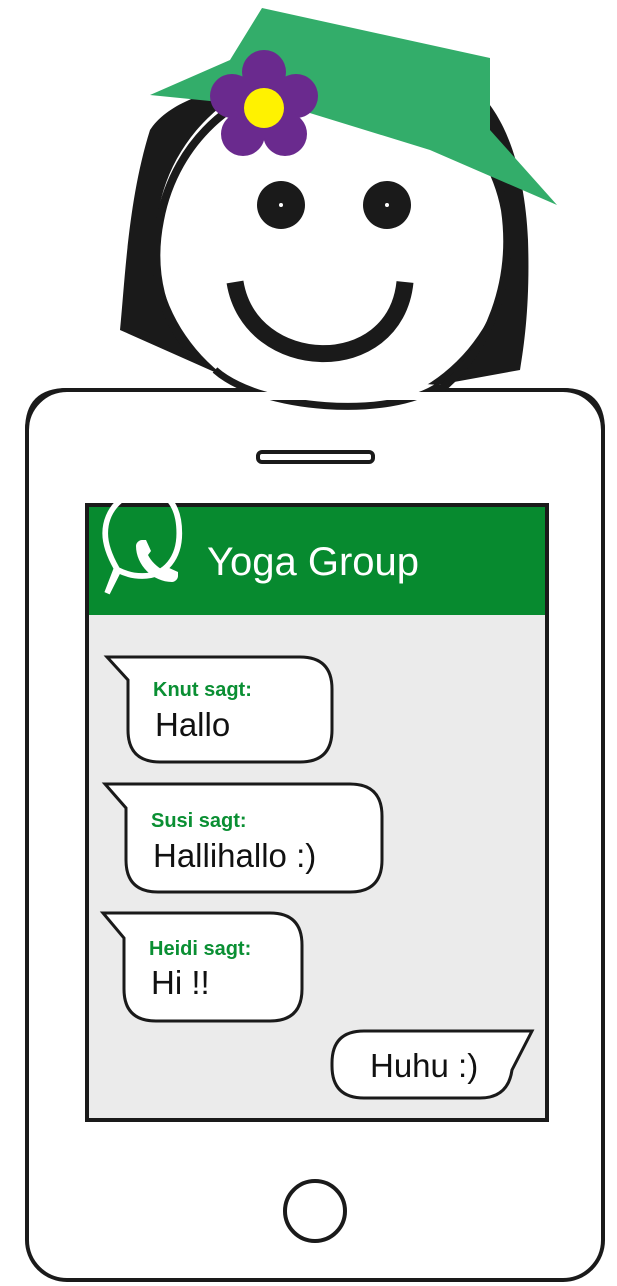 This screenshot has width=617, height=1286. Describe the element at coordinates (199, 821) in the screenshot. I see `message-sender: Susi sagt:` at that location.